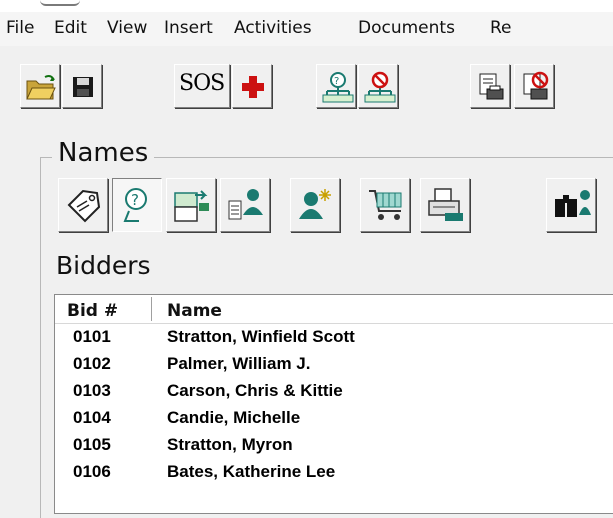 The height and width of the screenshot is (518, 613). I want to click on bidder-name-cell: Candie, Michelle, so click(234, 417).